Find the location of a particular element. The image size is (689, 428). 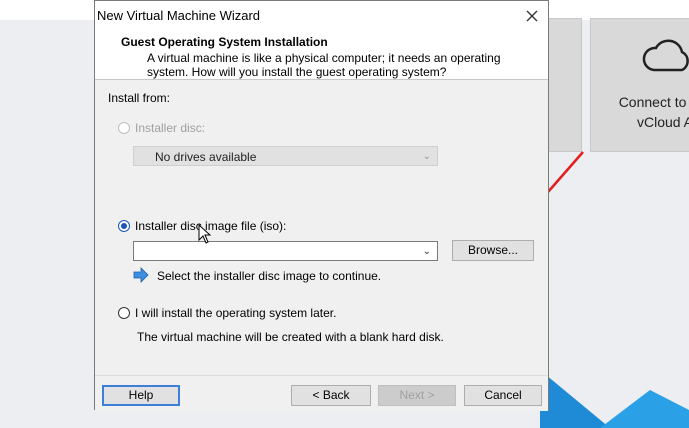

install-later-radio is located at coordinates (124, 313).